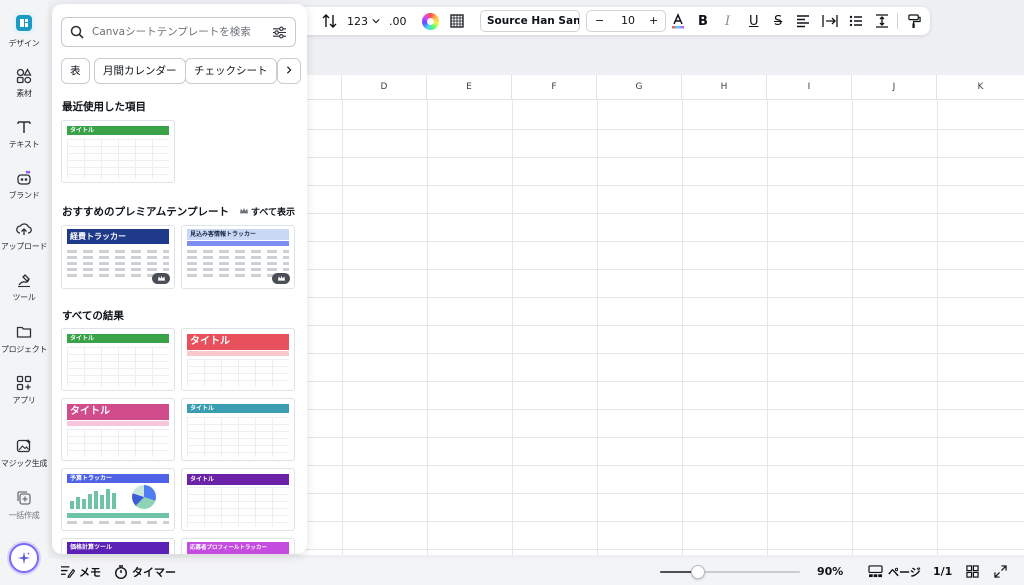 This screenshot has height=585, width=1024. I want to click on filter-icon, so click(279, 32).